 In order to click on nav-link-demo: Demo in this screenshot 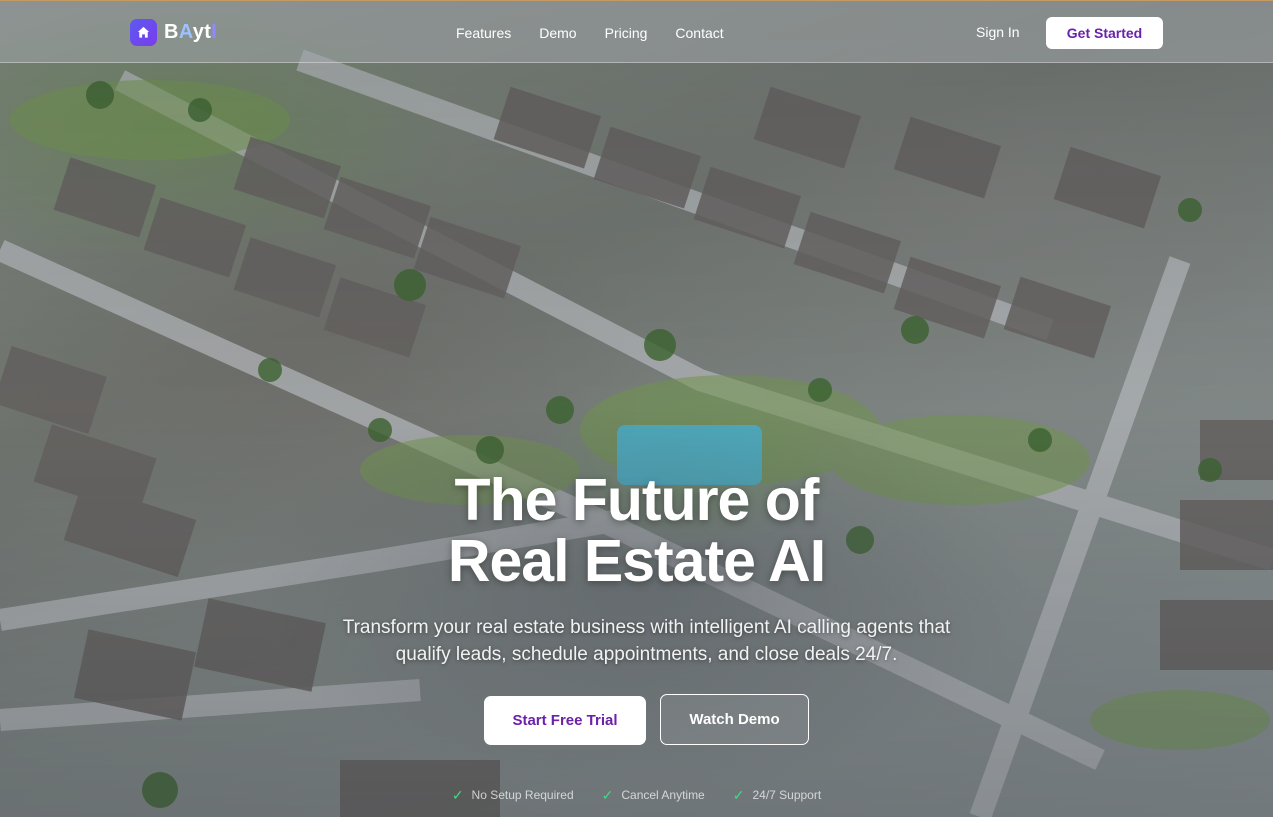, I will do `click(557, 33)`.